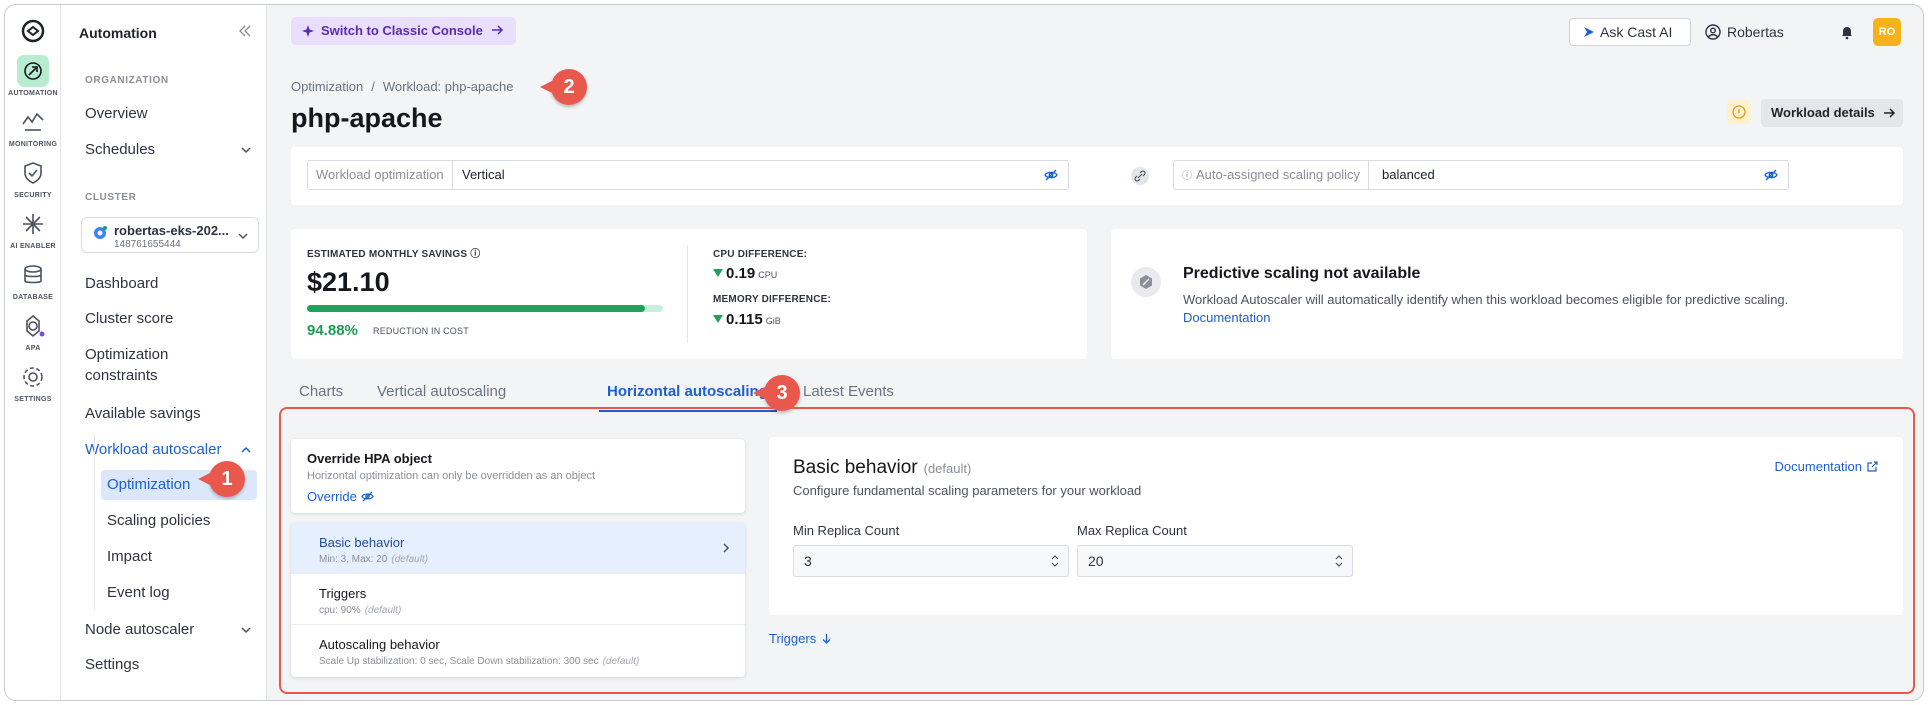  What do you see at coordinates (1713, 32) in the screenshot?
I see `user-icon` at bounding box center [1713, 32].